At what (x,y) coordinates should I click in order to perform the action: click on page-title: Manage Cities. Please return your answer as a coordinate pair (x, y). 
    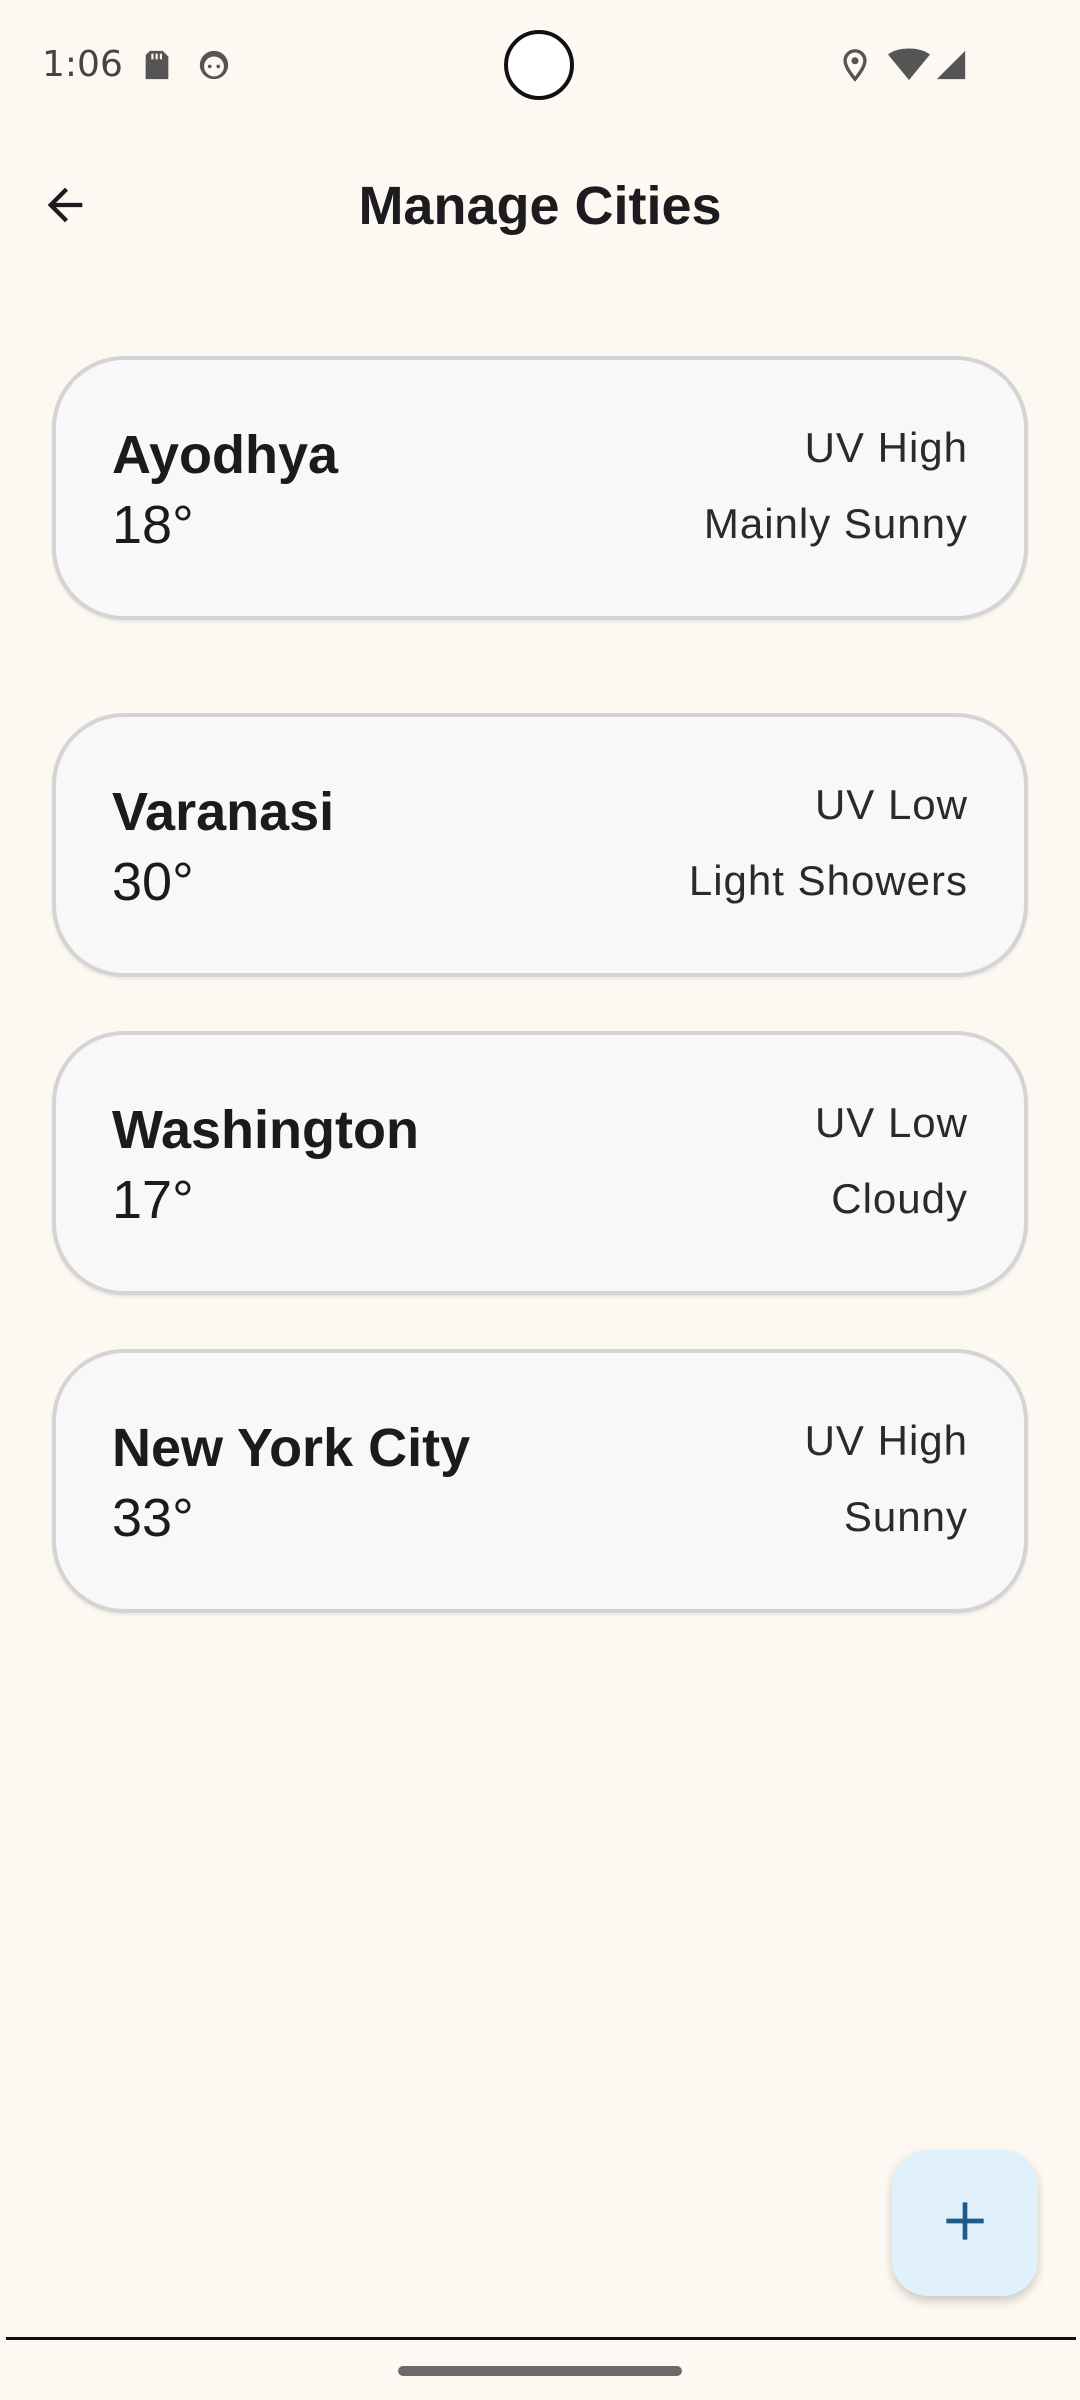
    Looking at the image, I should click on (540, 206).